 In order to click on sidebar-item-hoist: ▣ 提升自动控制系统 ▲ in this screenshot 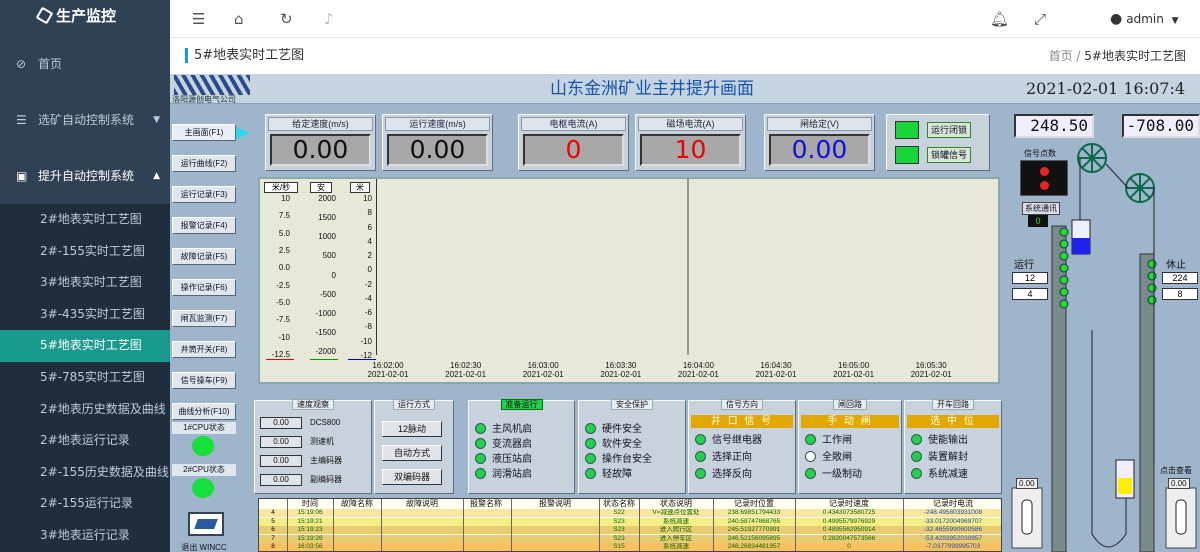, I will do `click(85, 176)`.